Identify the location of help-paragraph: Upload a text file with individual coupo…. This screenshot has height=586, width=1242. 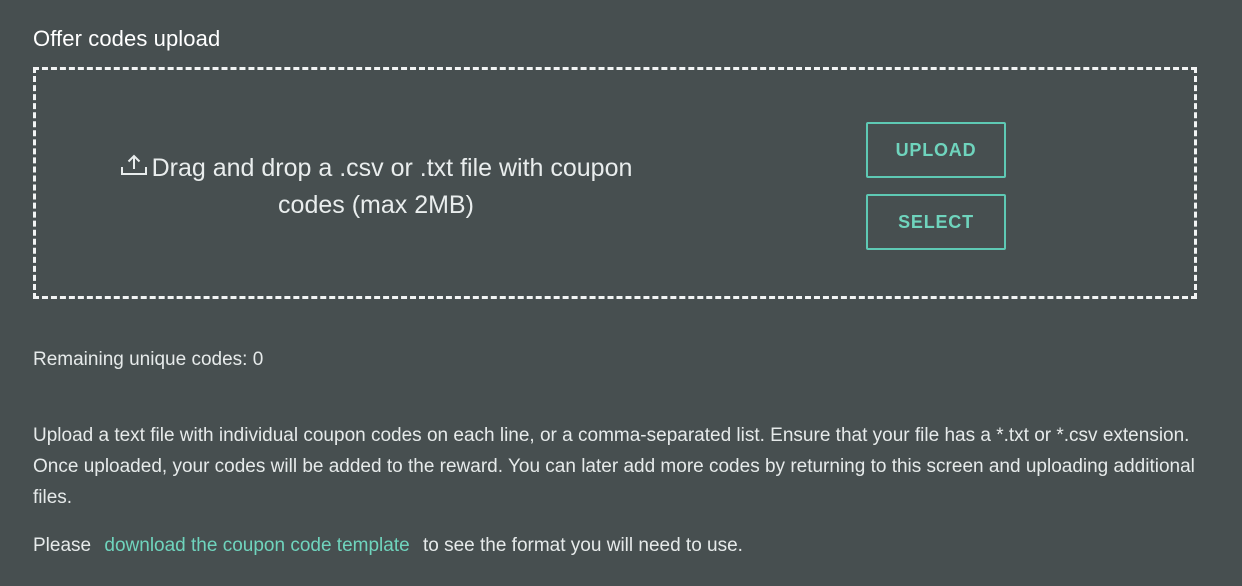
(614, 466).